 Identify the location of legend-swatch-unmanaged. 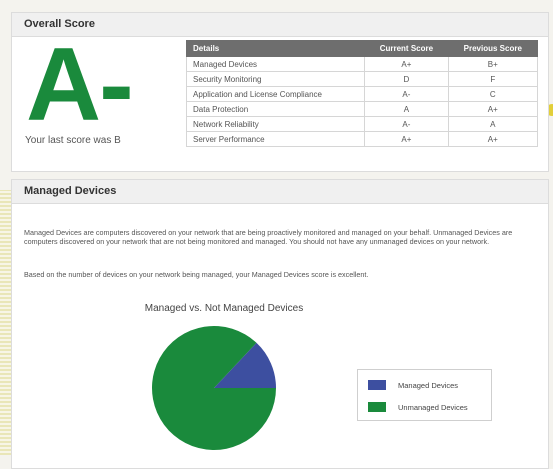
(377, 407).